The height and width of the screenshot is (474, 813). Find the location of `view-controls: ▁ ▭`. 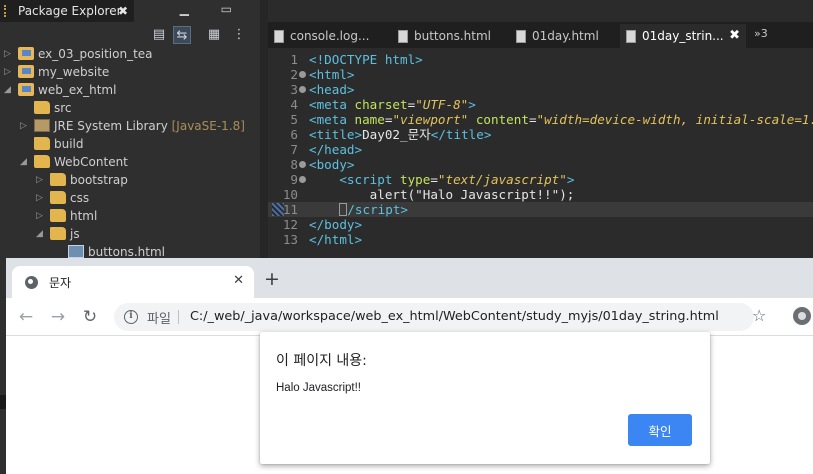

view-controls: ▁ ▭ is located at coordinates (213, 9).